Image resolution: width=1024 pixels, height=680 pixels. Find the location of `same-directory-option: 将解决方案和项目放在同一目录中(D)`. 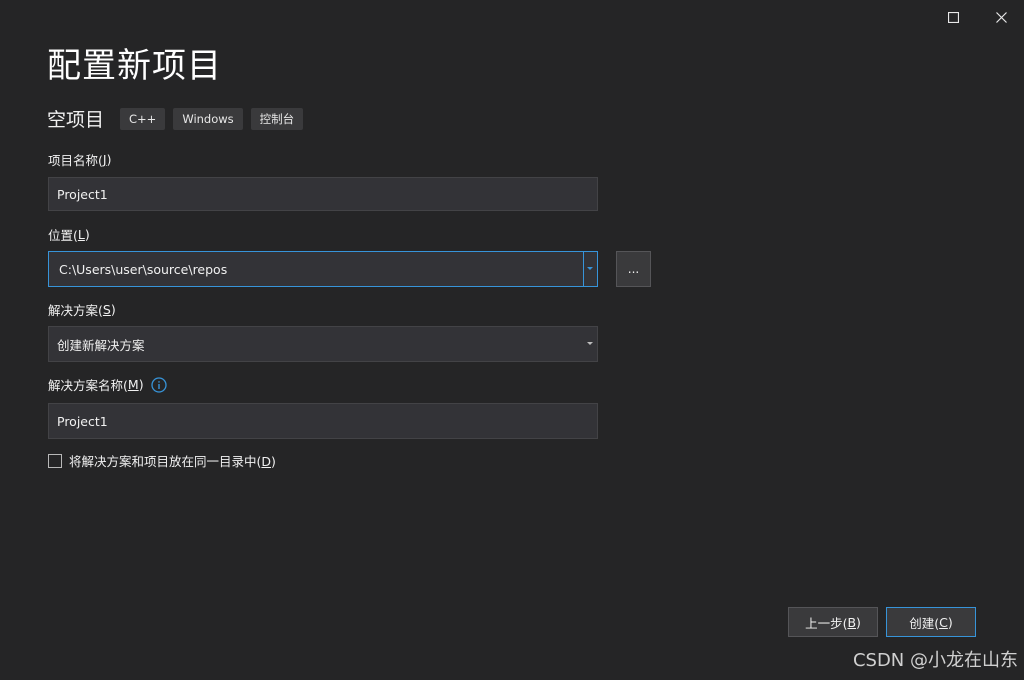

same-directory-option: 将解决方案和项目放在同一目录中(D) is located at coordinates (162, 460).